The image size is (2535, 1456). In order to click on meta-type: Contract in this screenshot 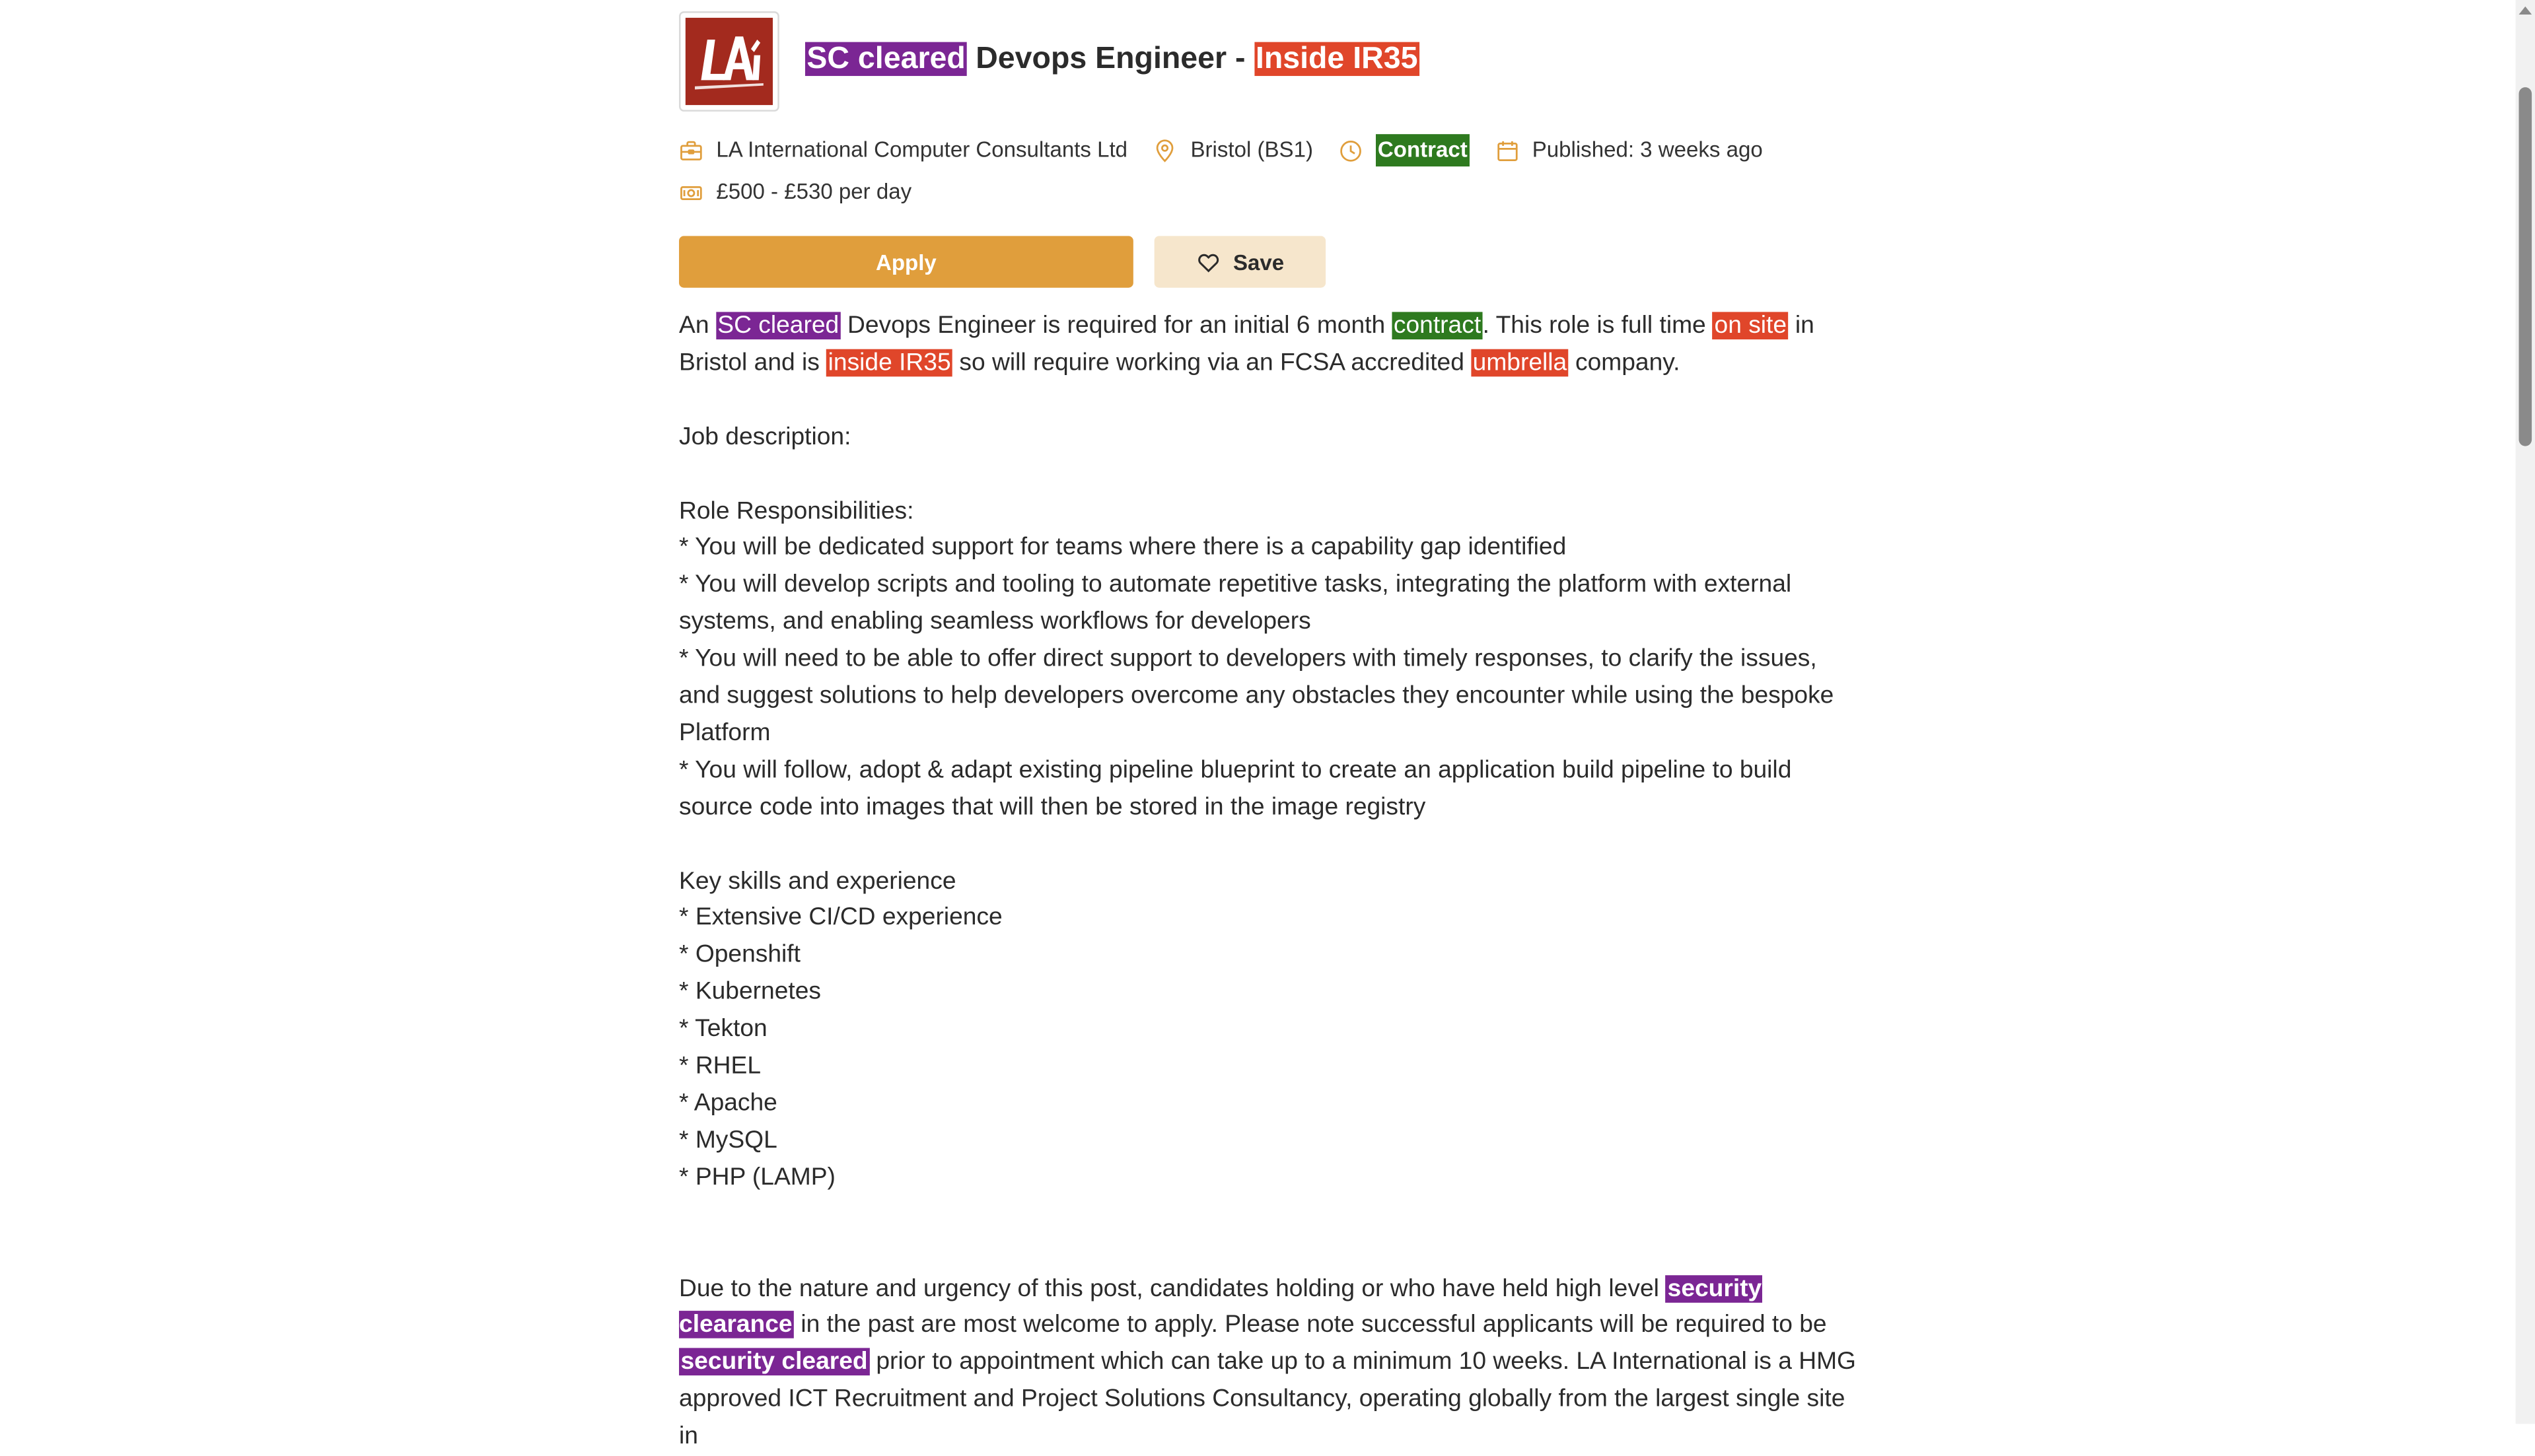, I will do `click(1404, 150)`.